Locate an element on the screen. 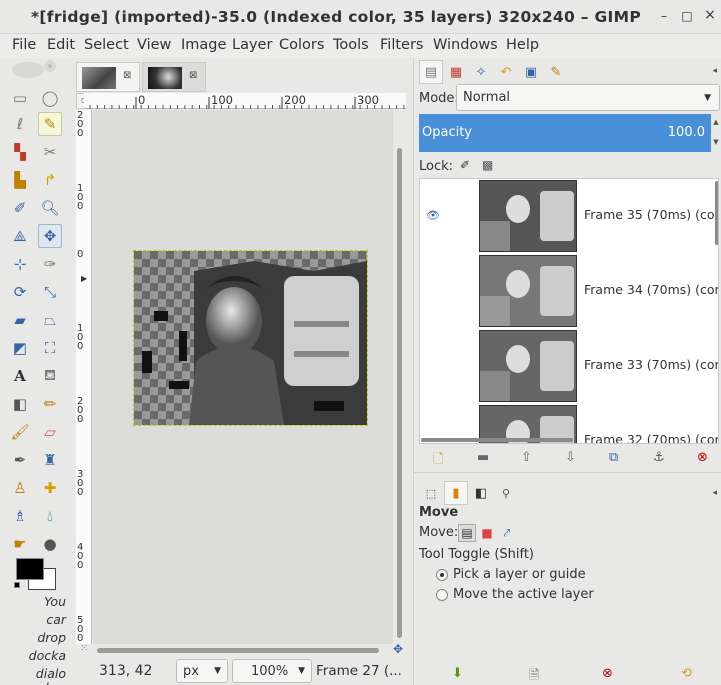  clone-icon: ♙ is located at coordinates (20, 488).